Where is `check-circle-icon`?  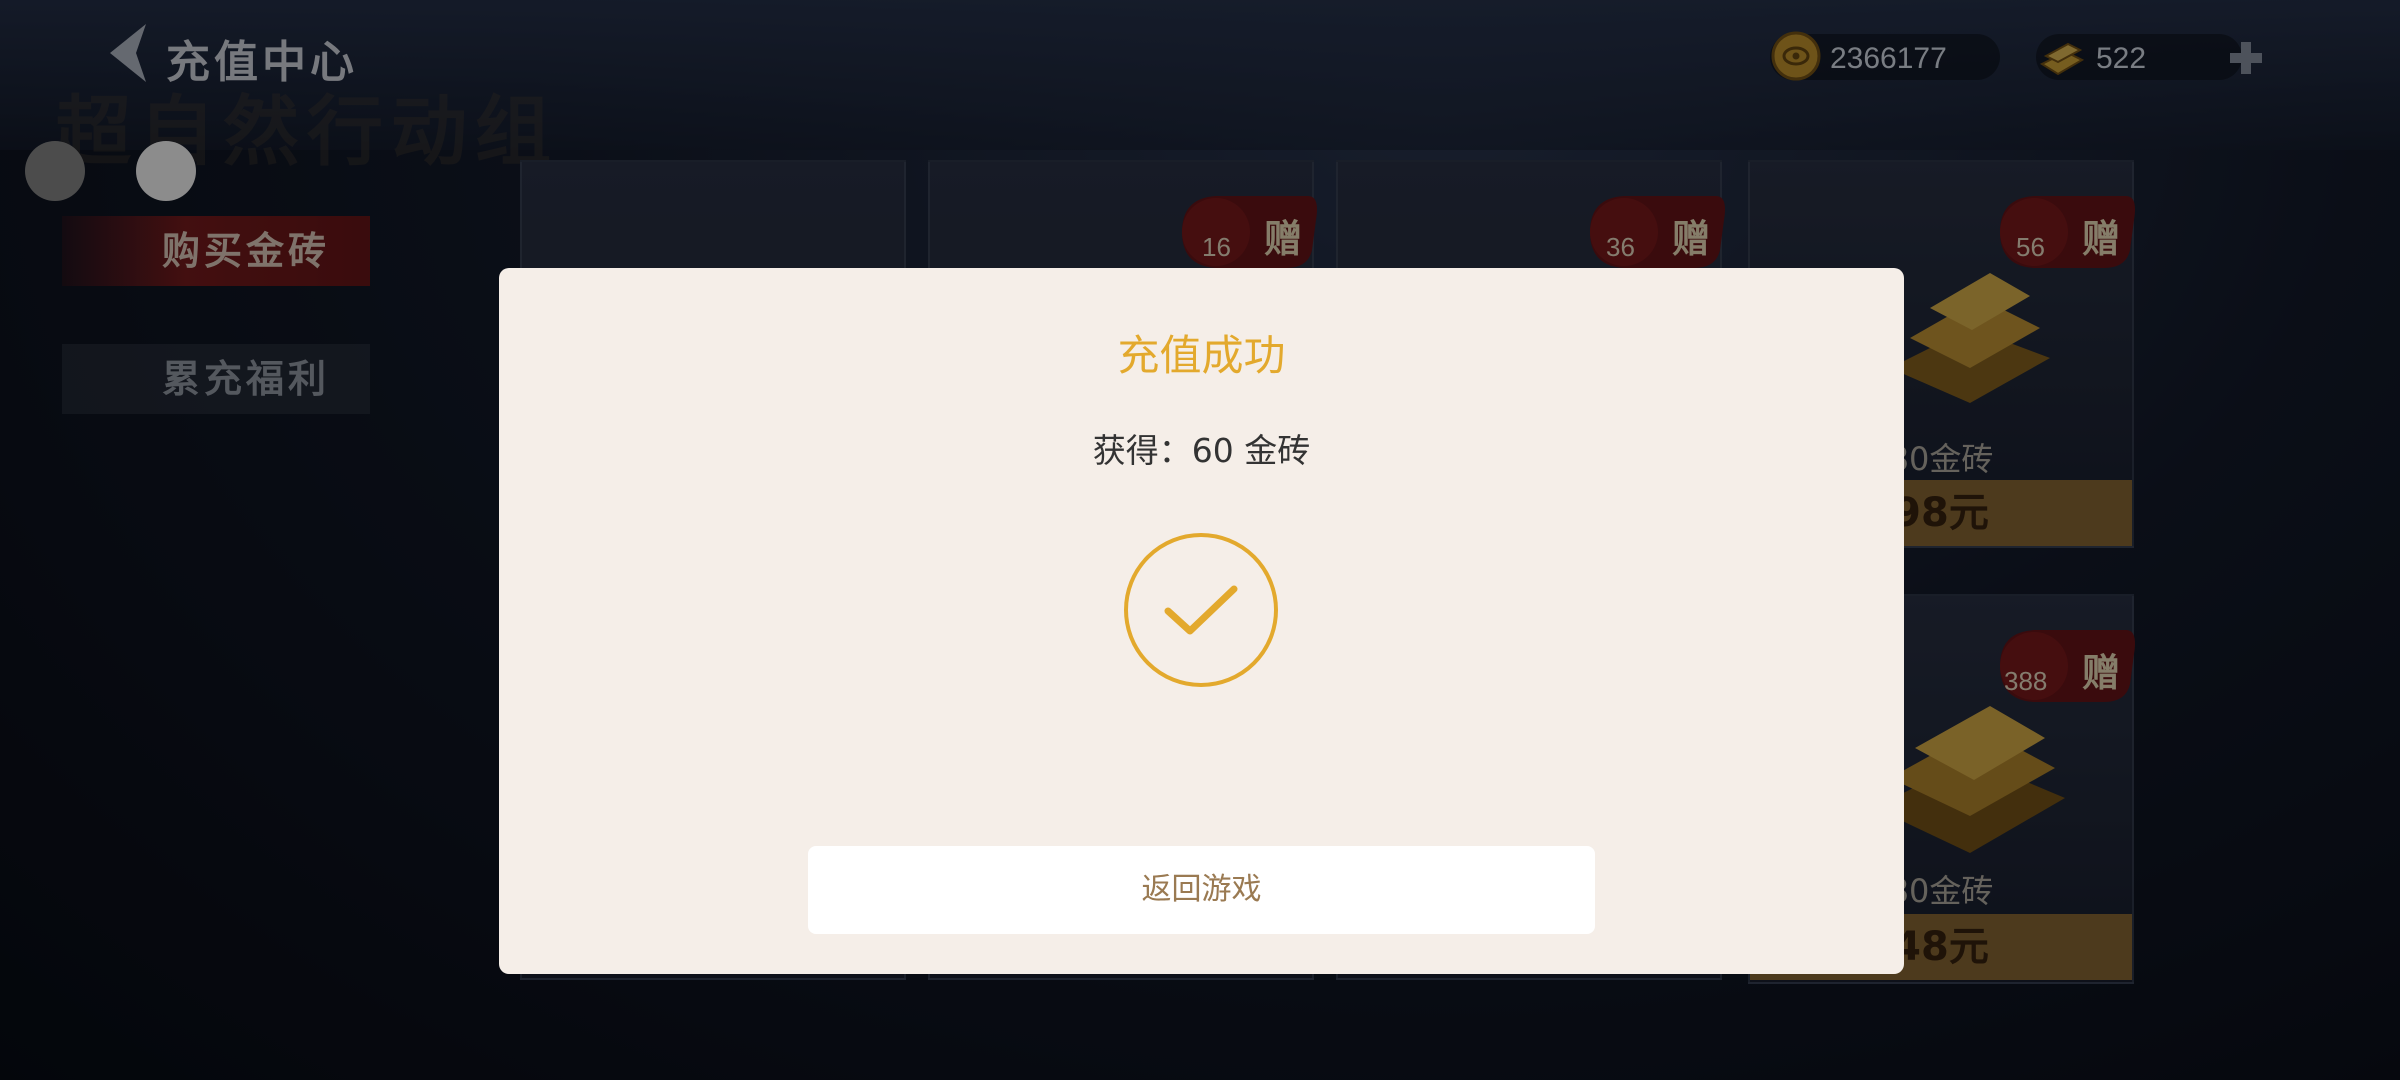
check-circle-icon is located at coordinates (1201, 610).